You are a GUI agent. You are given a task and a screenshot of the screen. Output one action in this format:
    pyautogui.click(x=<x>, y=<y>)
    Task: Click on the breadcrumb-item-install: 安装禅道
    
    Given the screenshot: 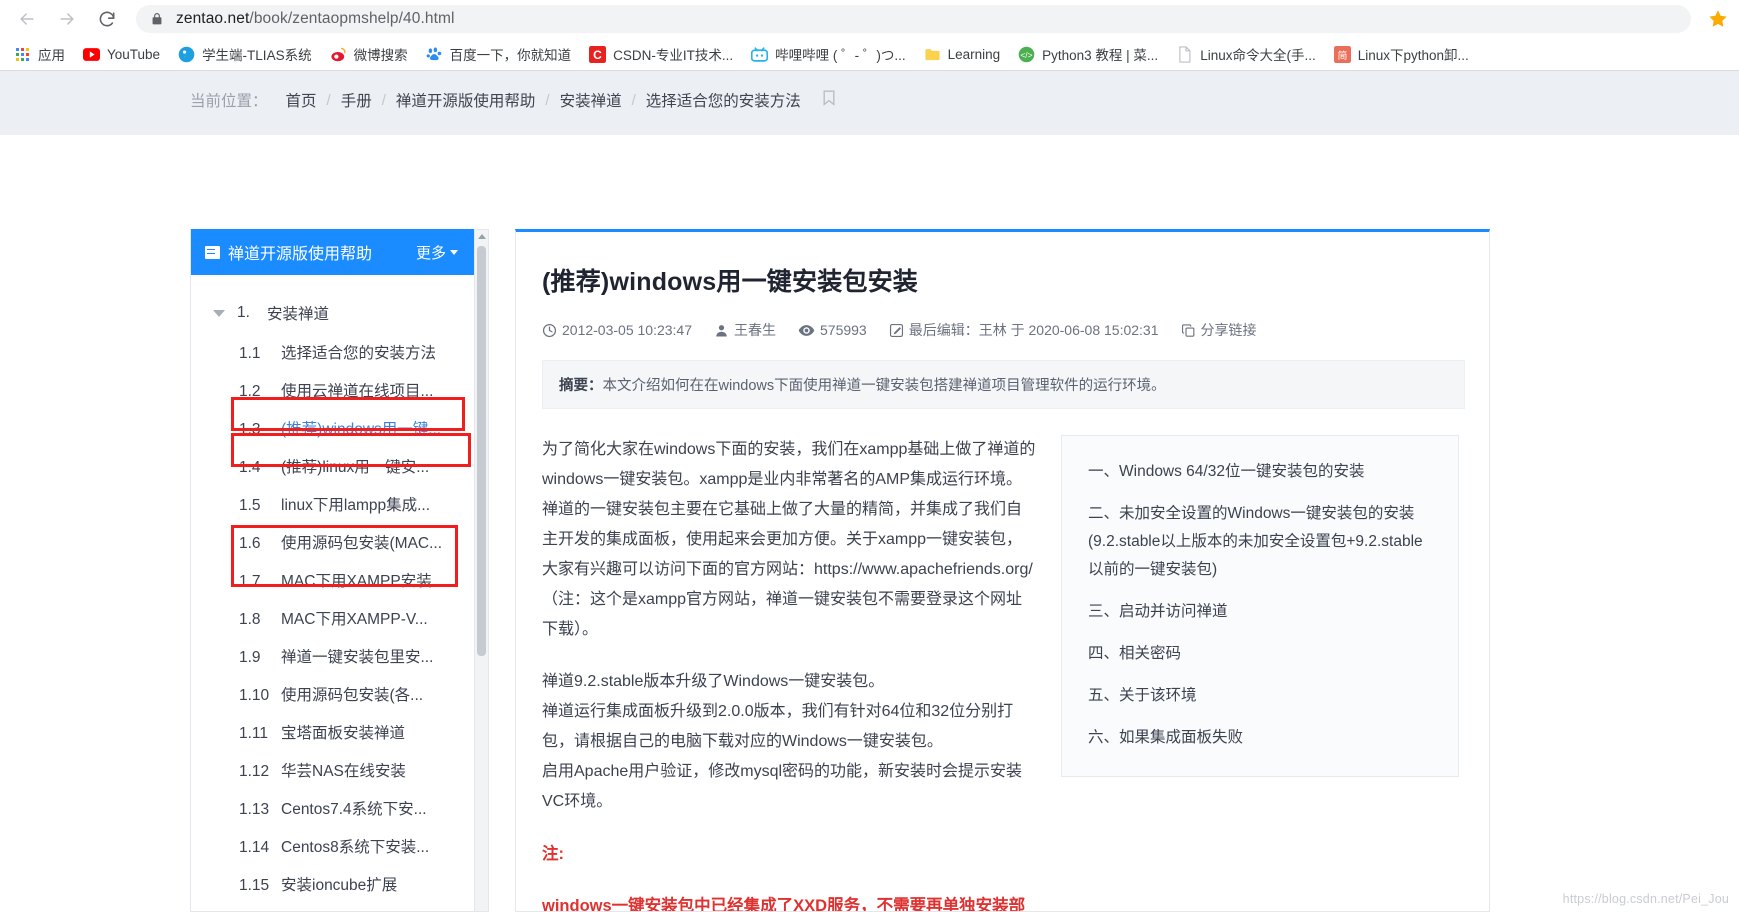 What is the action you would take?
    pyautogui.click(x=591, y=100)
    